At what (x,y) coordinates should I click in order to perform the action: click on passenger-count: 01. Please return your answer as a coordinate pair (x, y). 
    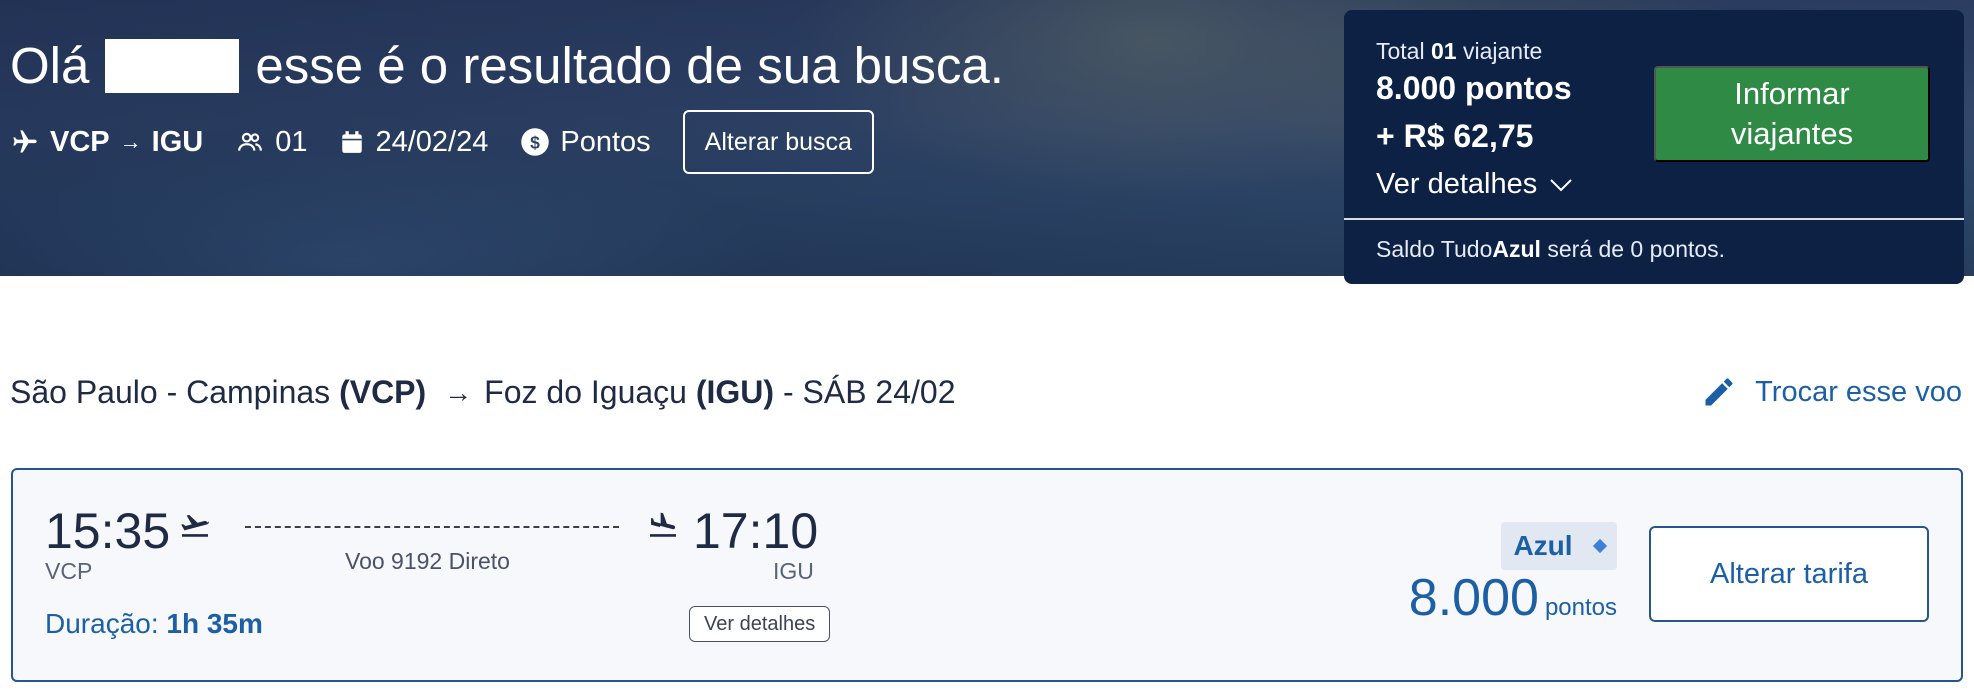
    Looking at the image, I should click on (291, 141).